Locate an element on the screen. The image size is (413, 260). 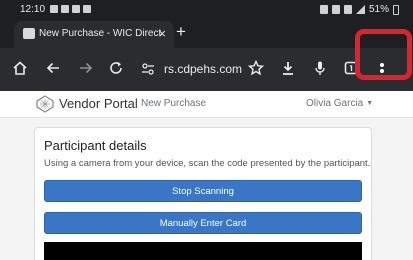
alarm-icon is located at coordinates (323, 9).